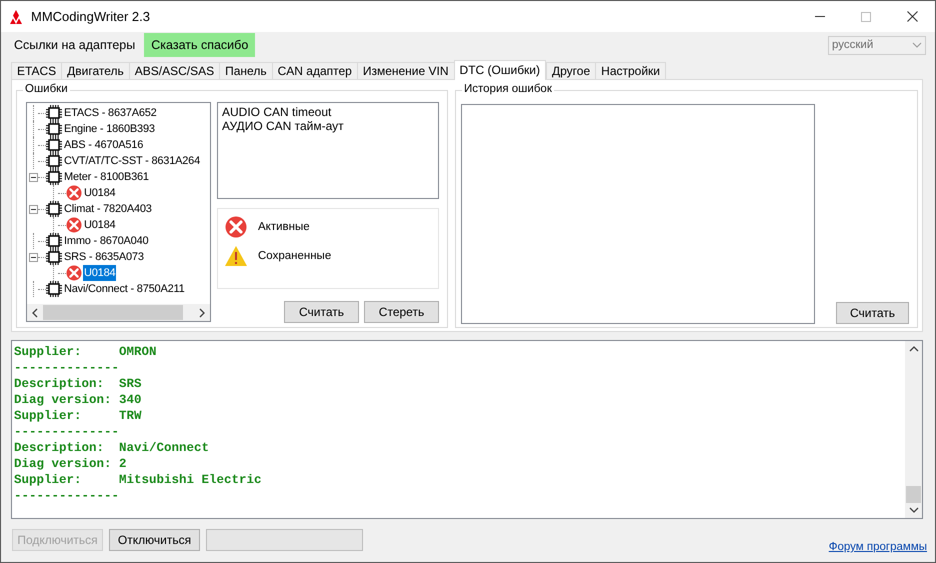 Image resolution: width=936 pixels, height=563 pixels. I want to click on scroll-down-icon, so click(913, 510).